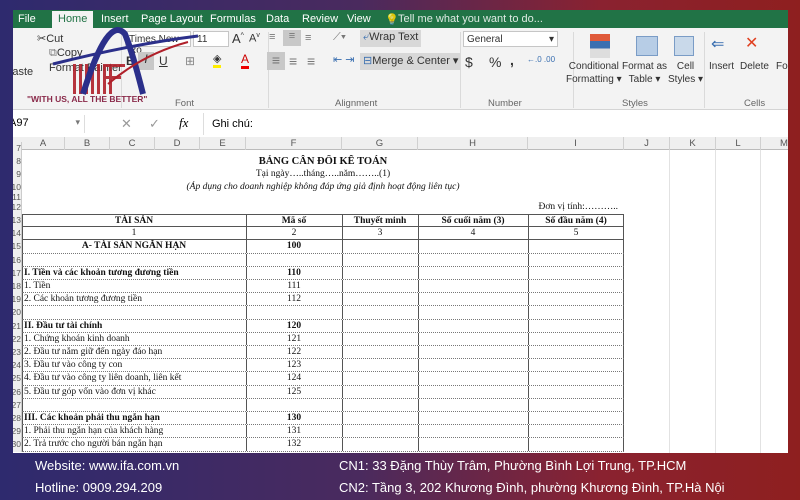 Image resolution: width=800 pixels, height=500 pixels. I want to click on row-header: 16, so click(17, 260).